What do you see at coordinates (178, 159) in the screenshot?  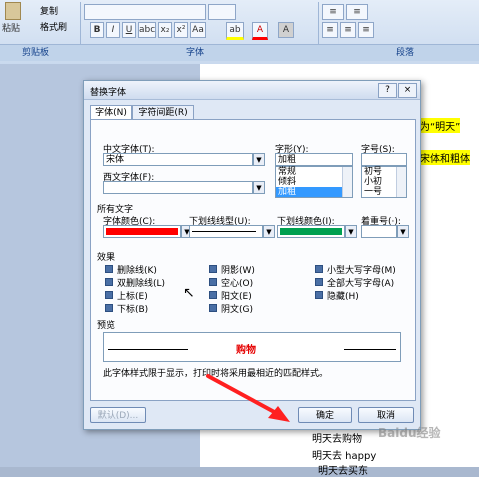 I see `chinese-font-field: 宋体` at bounding box center [178, 159].